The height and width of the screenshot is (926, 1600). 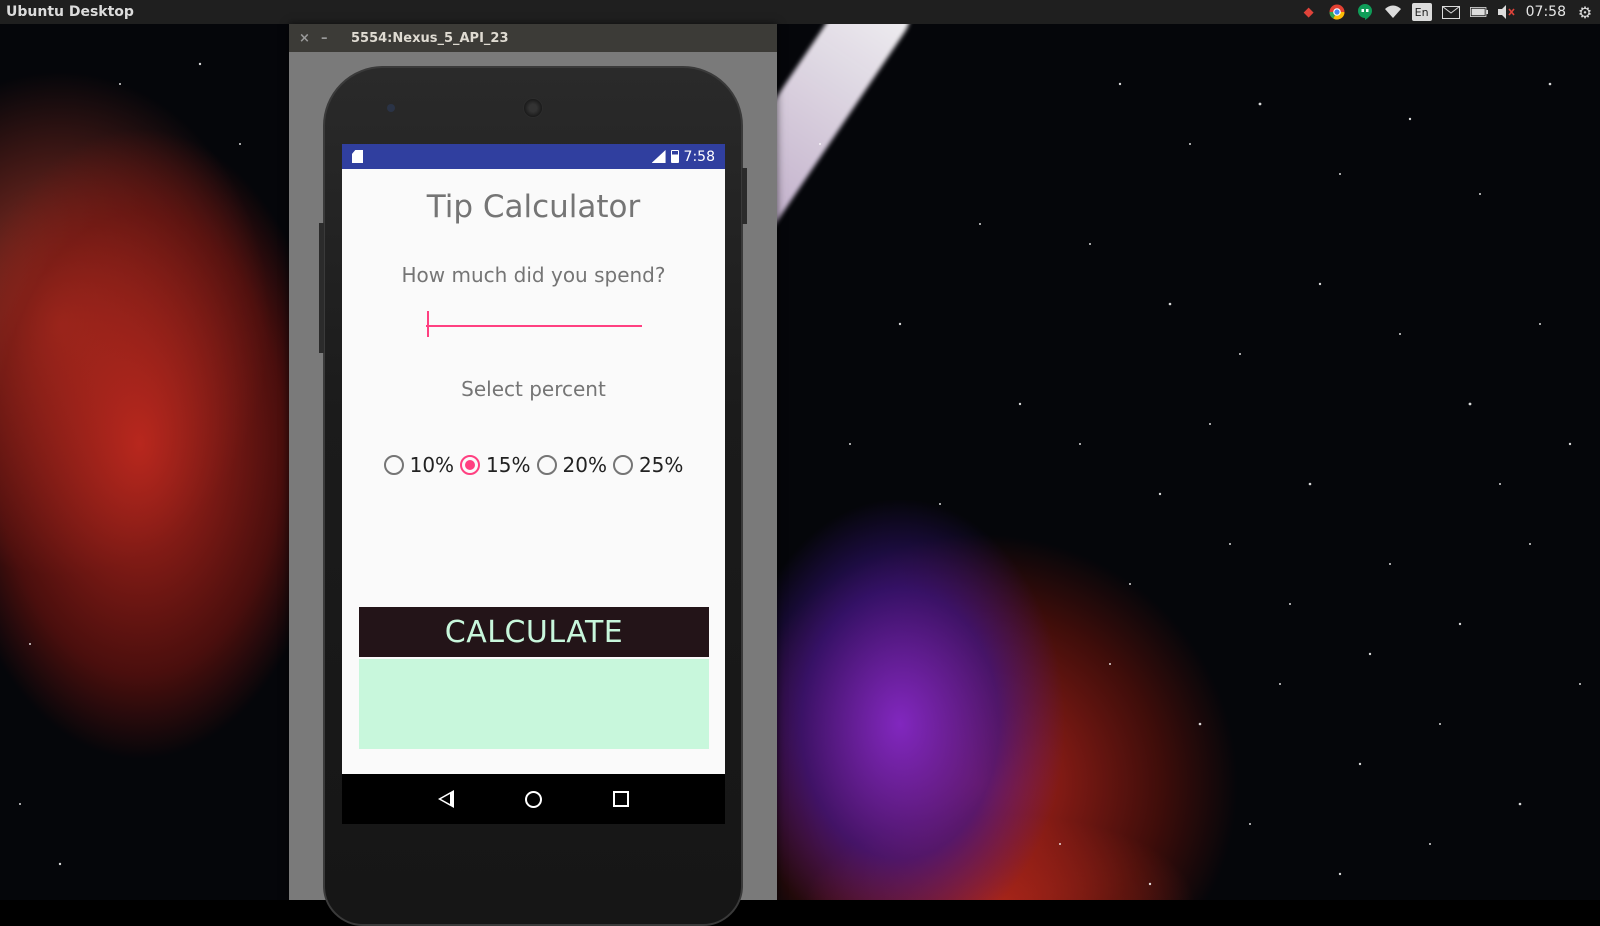 I want to click on radio-selected-dot, so click(x=470, y=465).